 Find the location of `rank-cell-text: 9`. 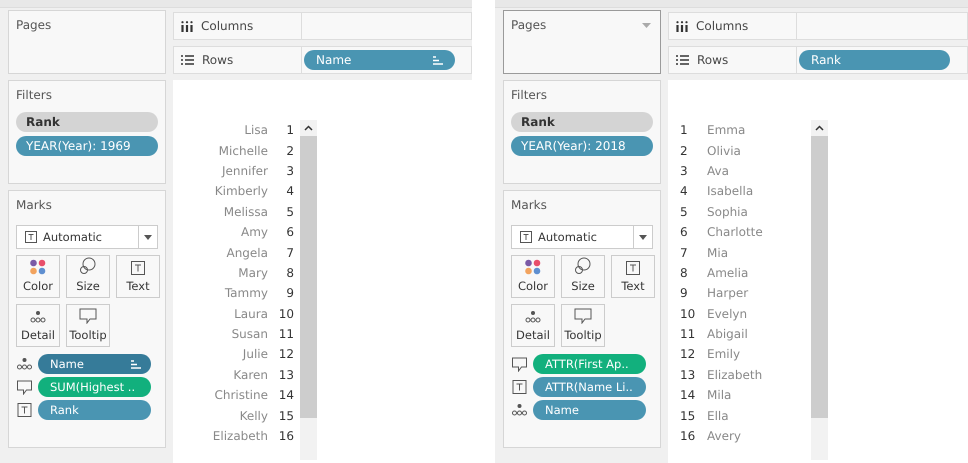

rank-cell-text: 9 is located at coordinates (684, 293).